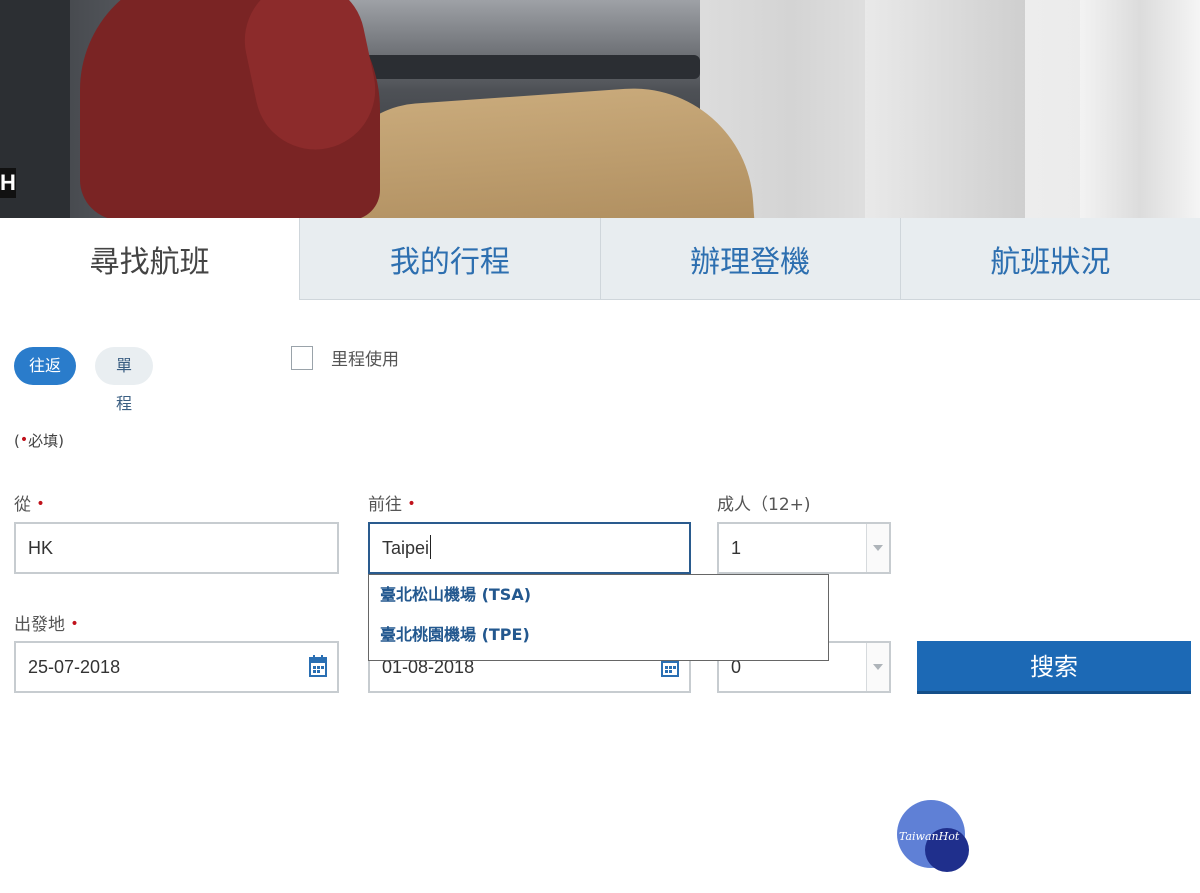 The height and width of the screenshot is (893, 1200). I want to click on to-label: 前往 •, so click(392, 502).